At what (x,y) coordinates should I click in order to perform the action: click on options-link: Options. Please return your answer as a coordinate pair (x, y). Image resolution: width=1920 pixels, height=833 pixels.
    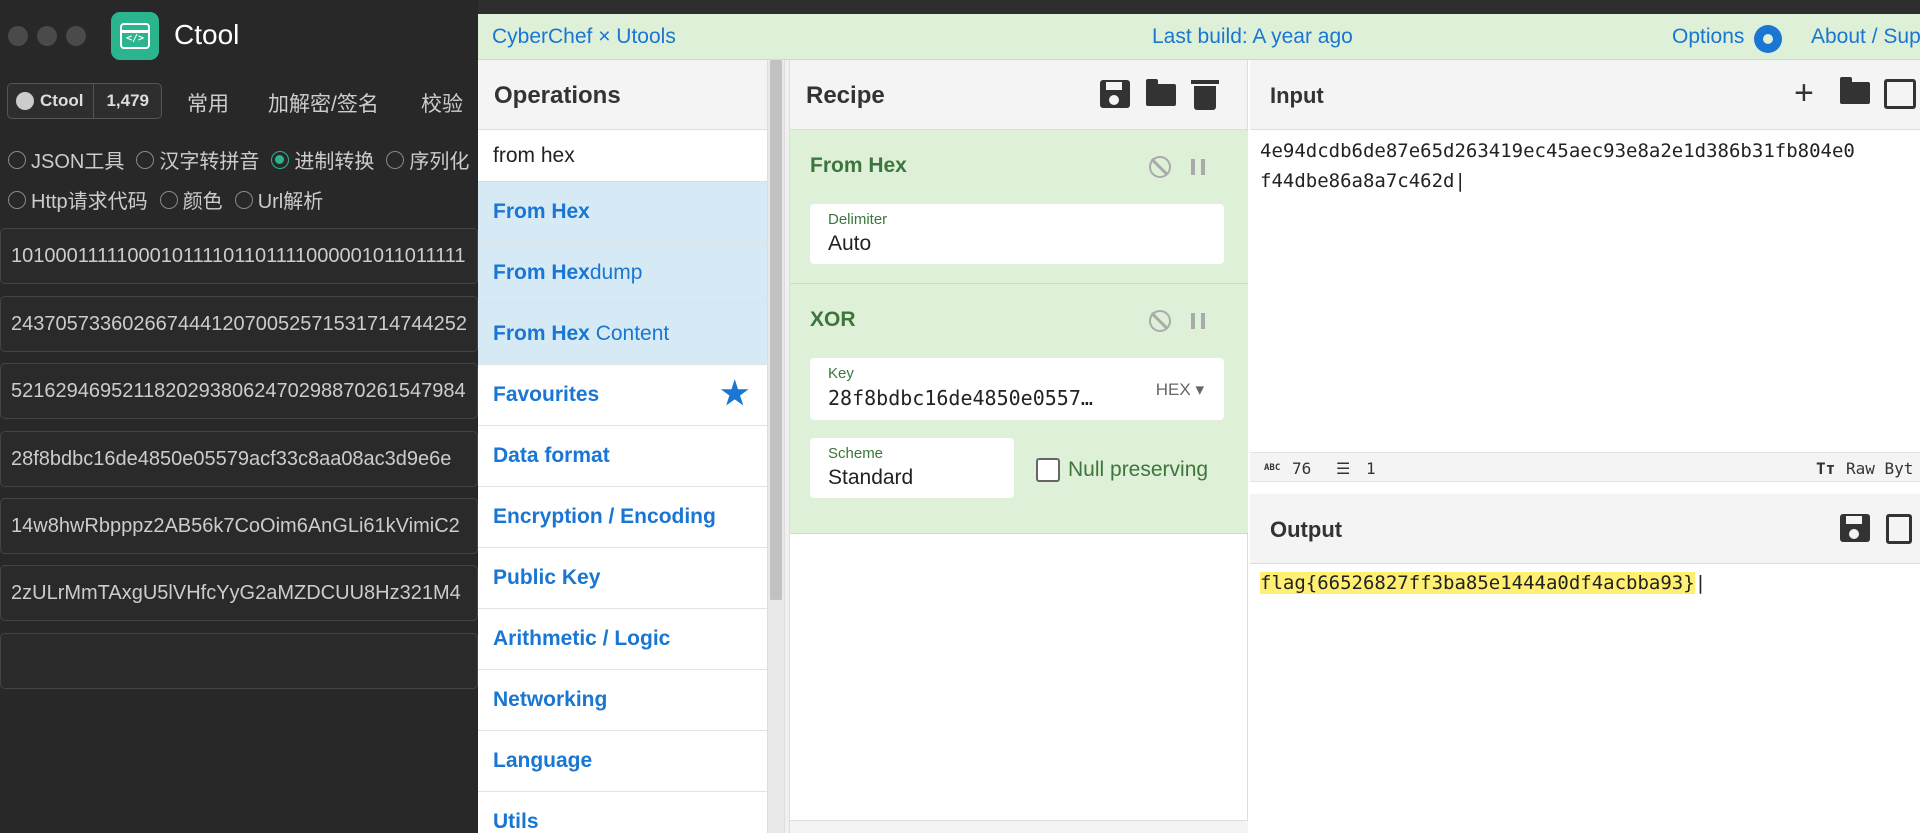
    Looking at the image, I should click on (1708, 37).